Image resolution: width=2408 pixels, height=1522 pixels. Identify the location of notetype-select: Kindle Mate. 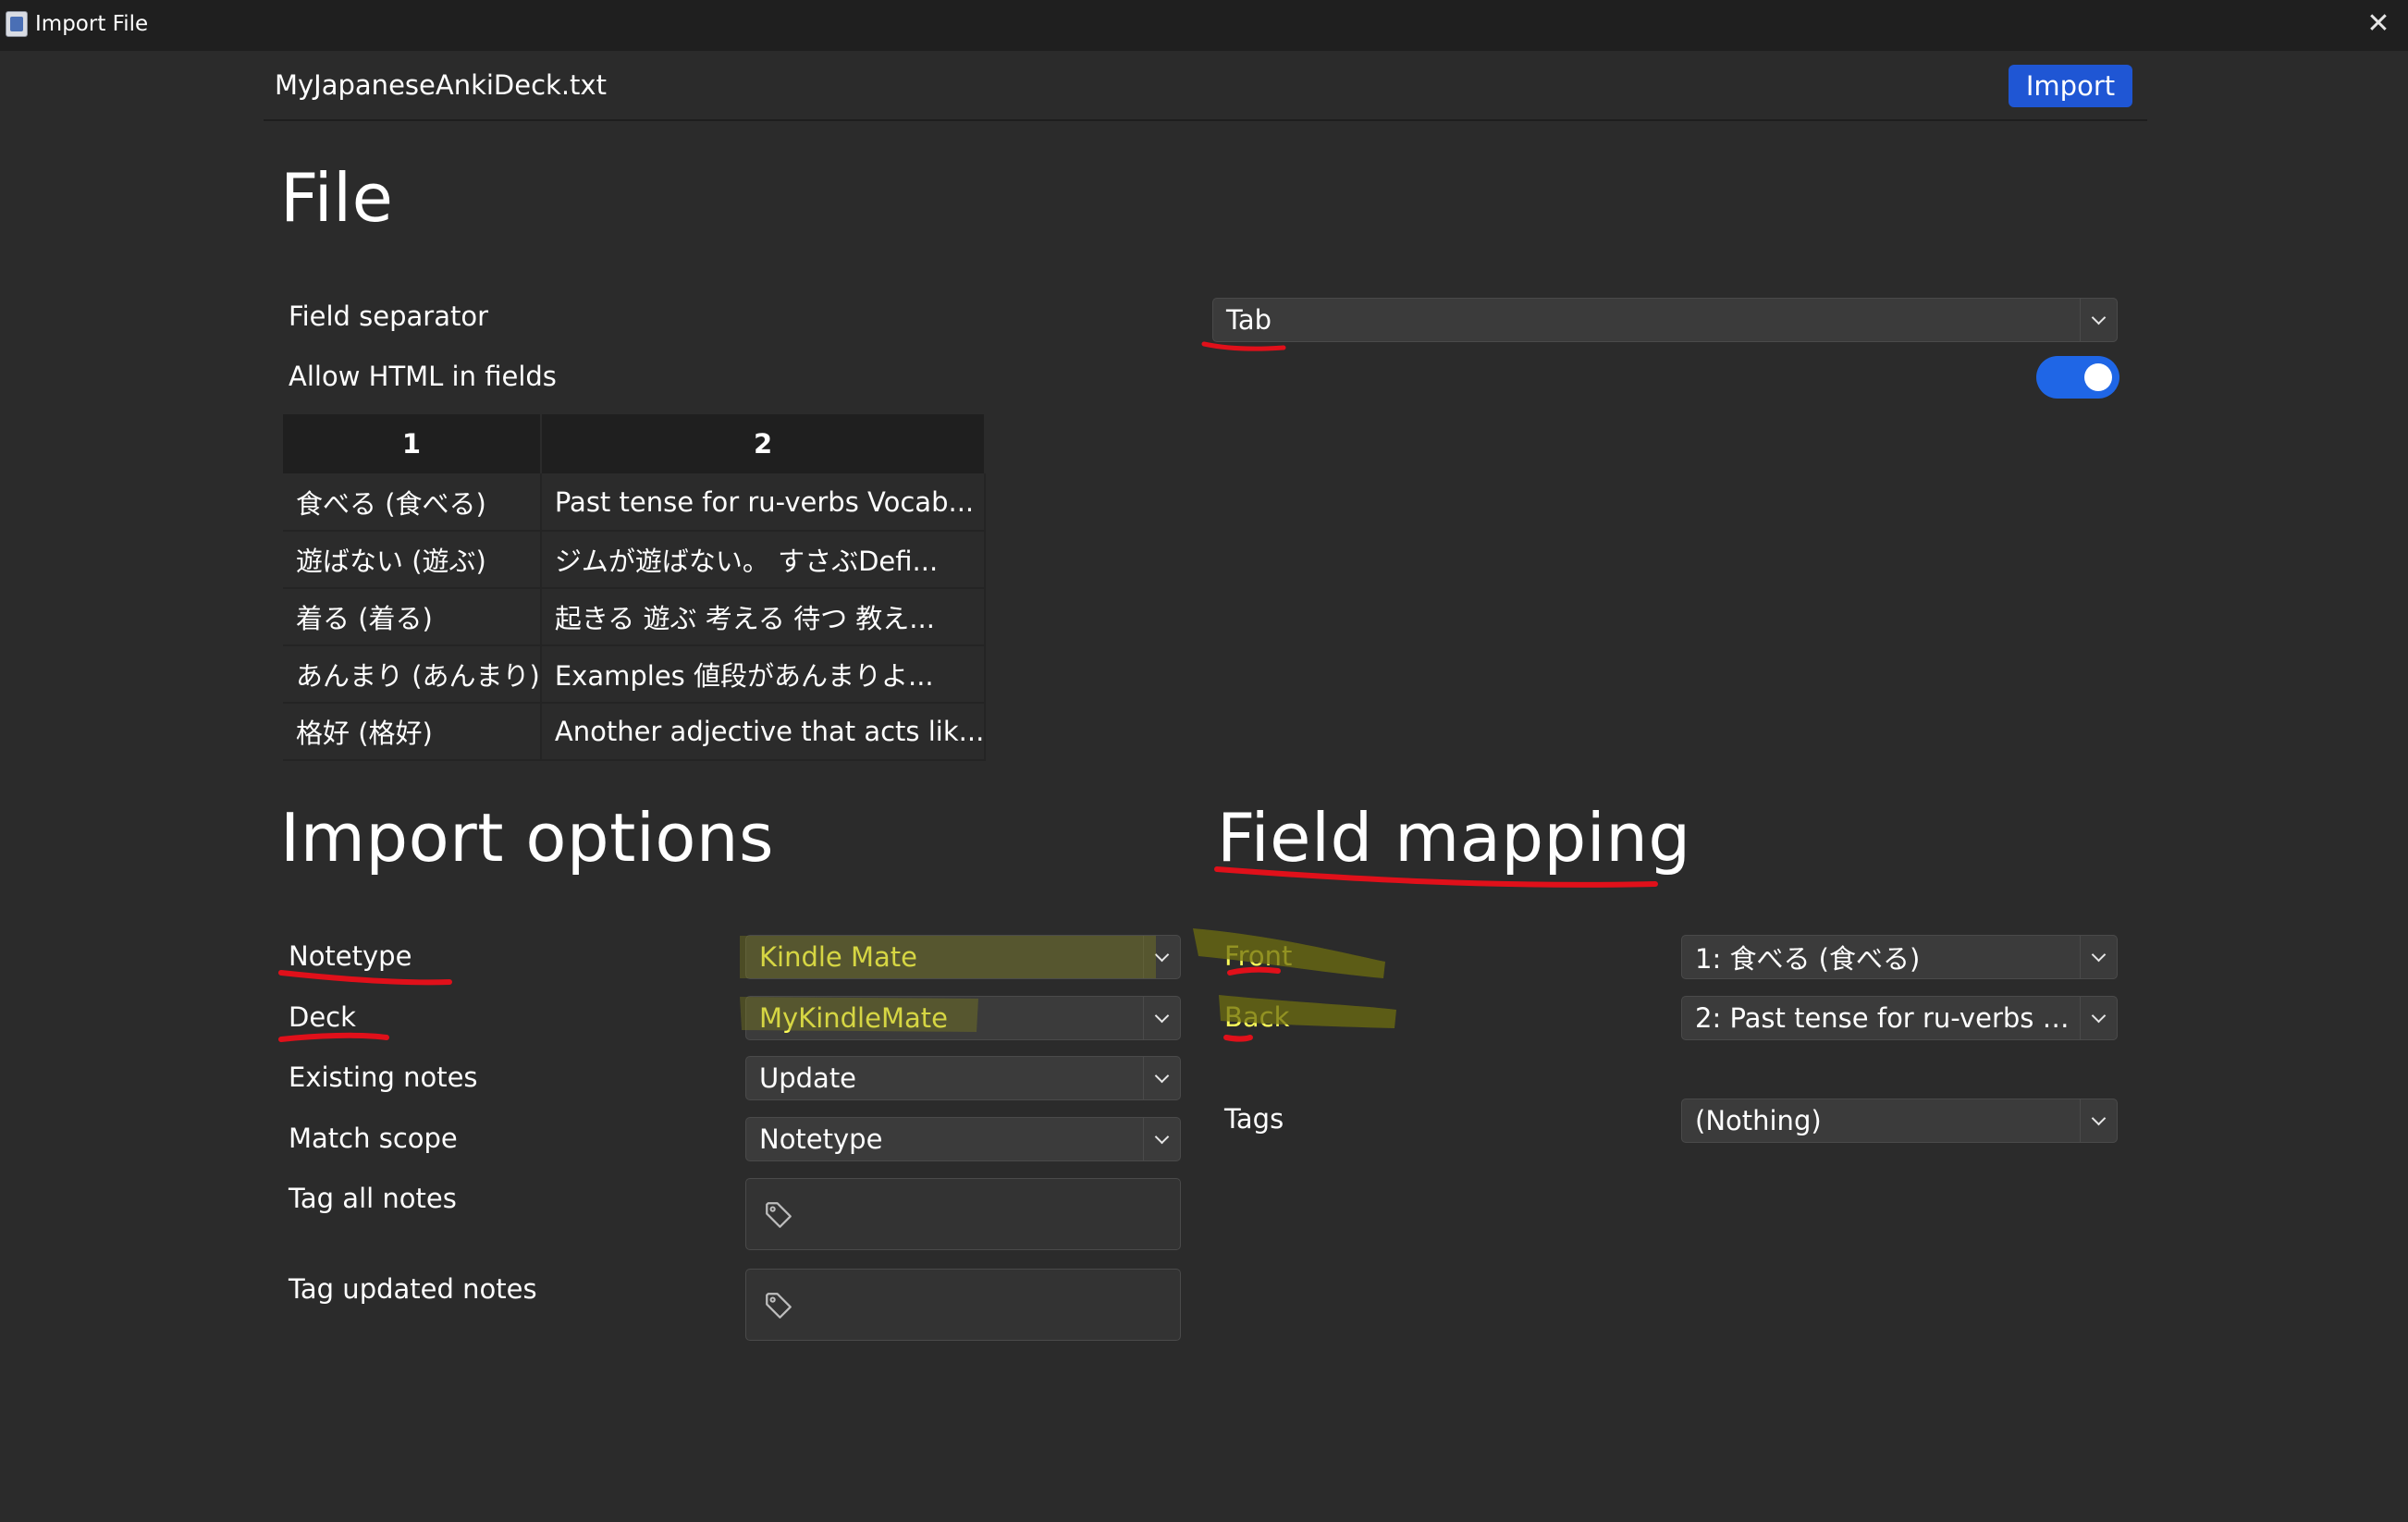
(963, 957).